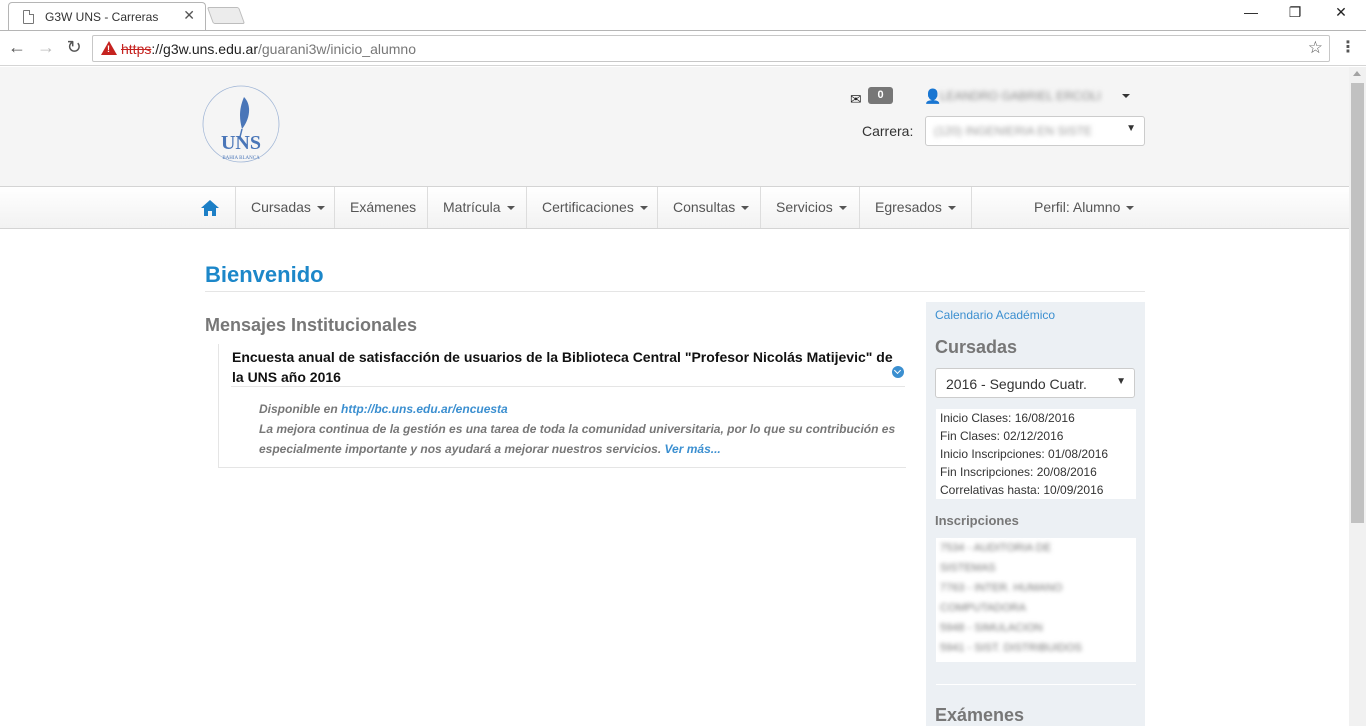  I want to click on scroll-up-arrow-icon, so click(1357, 73).